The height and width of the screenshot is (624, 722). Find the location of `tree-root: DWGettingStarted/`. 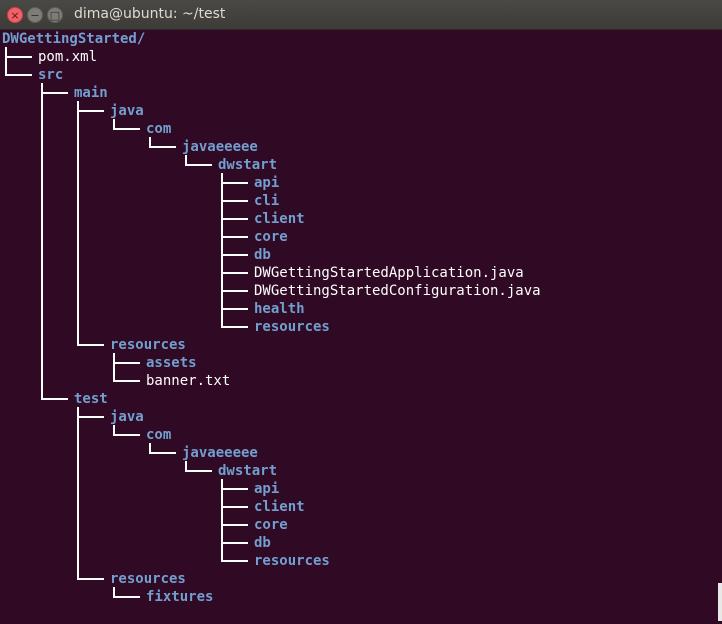

tree-root: DWGettingStarted/ is located at coordinates (74, 39).